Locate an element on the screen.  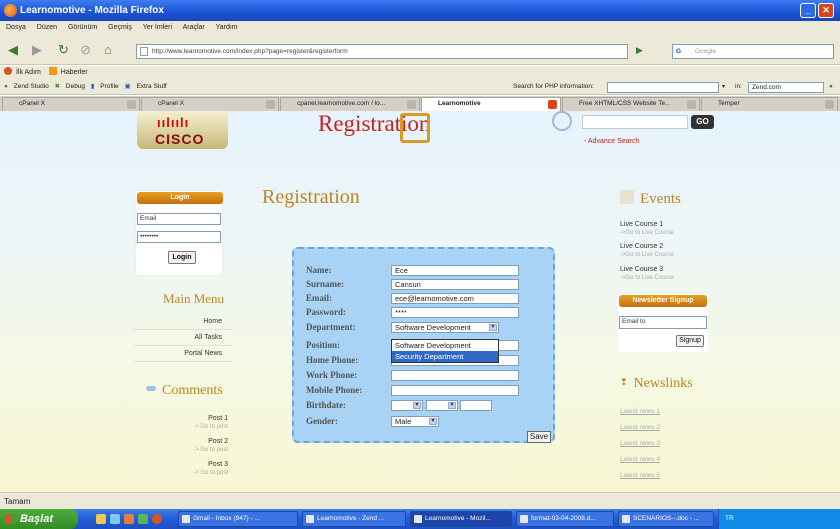
menu-item-all-tasks: All Tasks is located at coordinates (183, 338).